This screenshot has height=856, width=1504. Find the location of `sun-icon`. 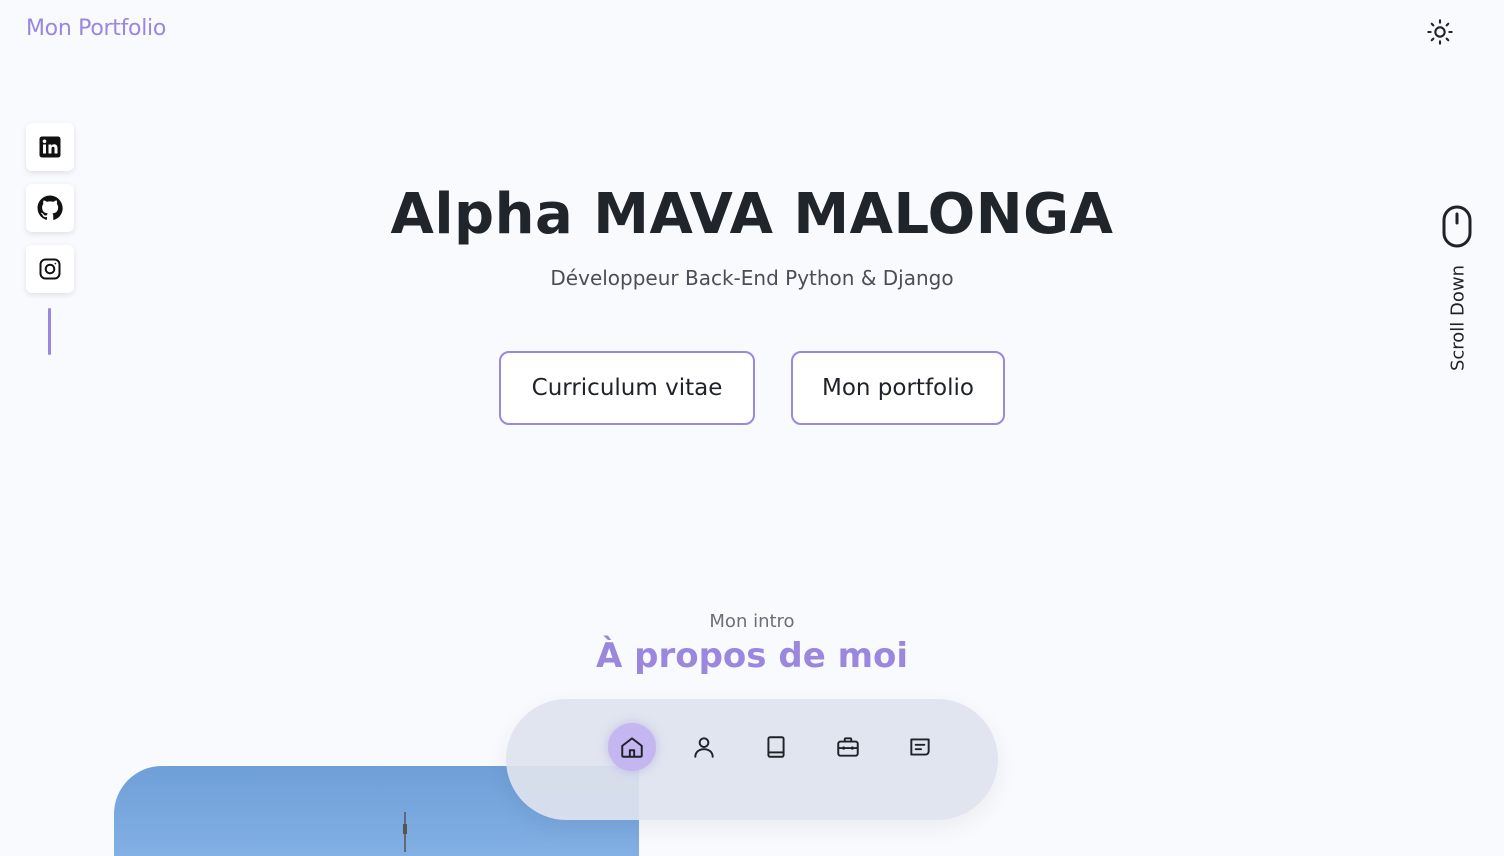

sun-icon is located at coordinates (1440, 32).